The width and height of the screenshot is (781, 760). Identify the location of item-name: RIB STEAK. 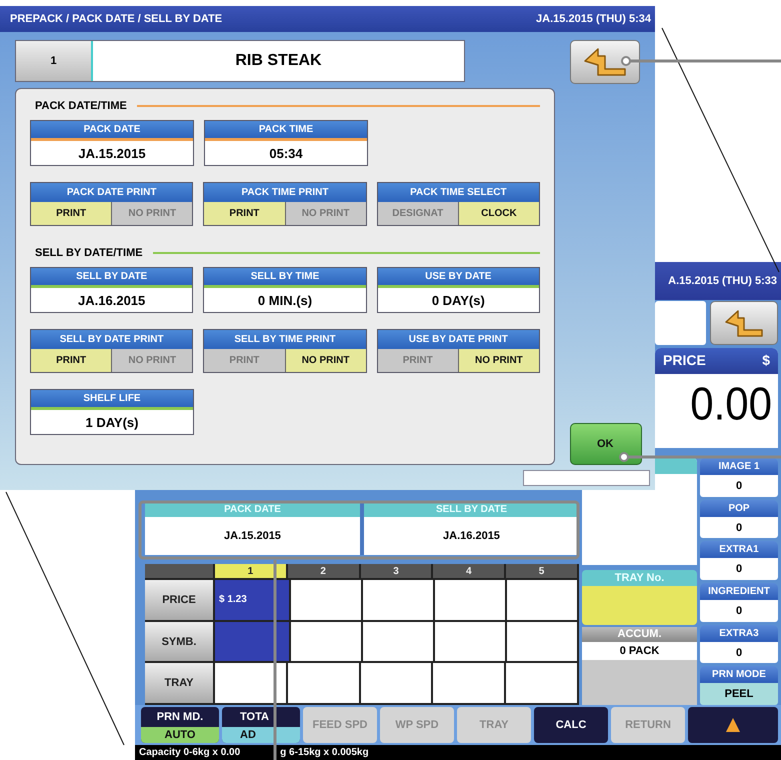
(278, 61).